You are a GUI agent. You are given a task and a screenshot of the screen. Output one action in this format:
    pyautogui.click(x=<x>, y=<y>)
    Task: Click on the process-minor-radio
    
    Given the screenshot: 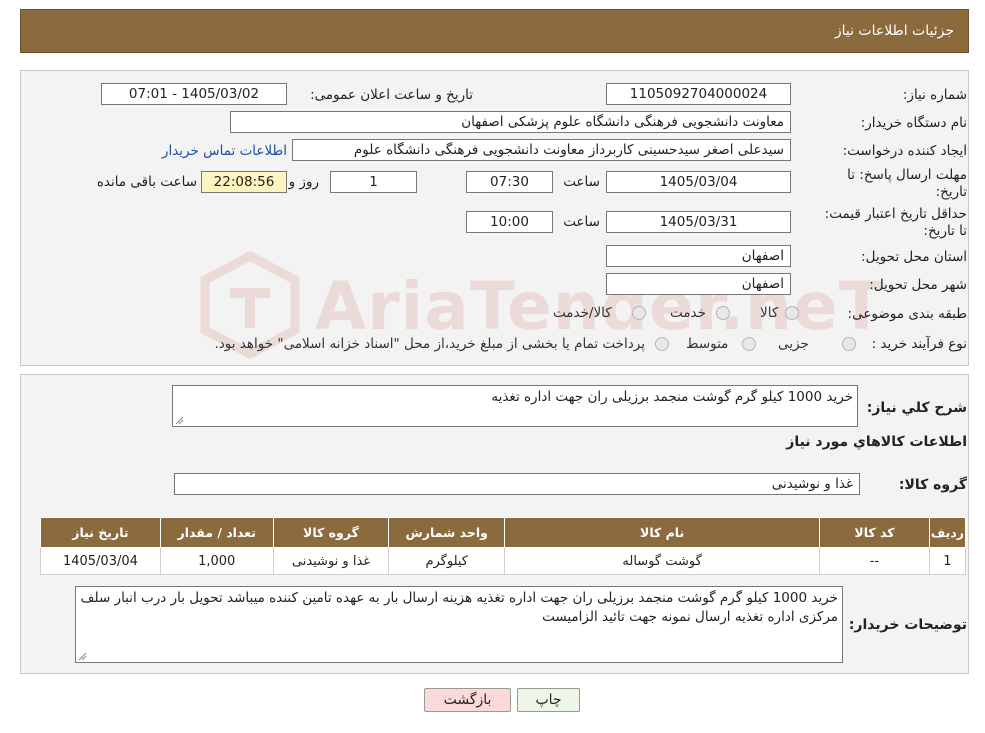 What is the action you would take?
    pyautogui.click(x=849, y=344)
    